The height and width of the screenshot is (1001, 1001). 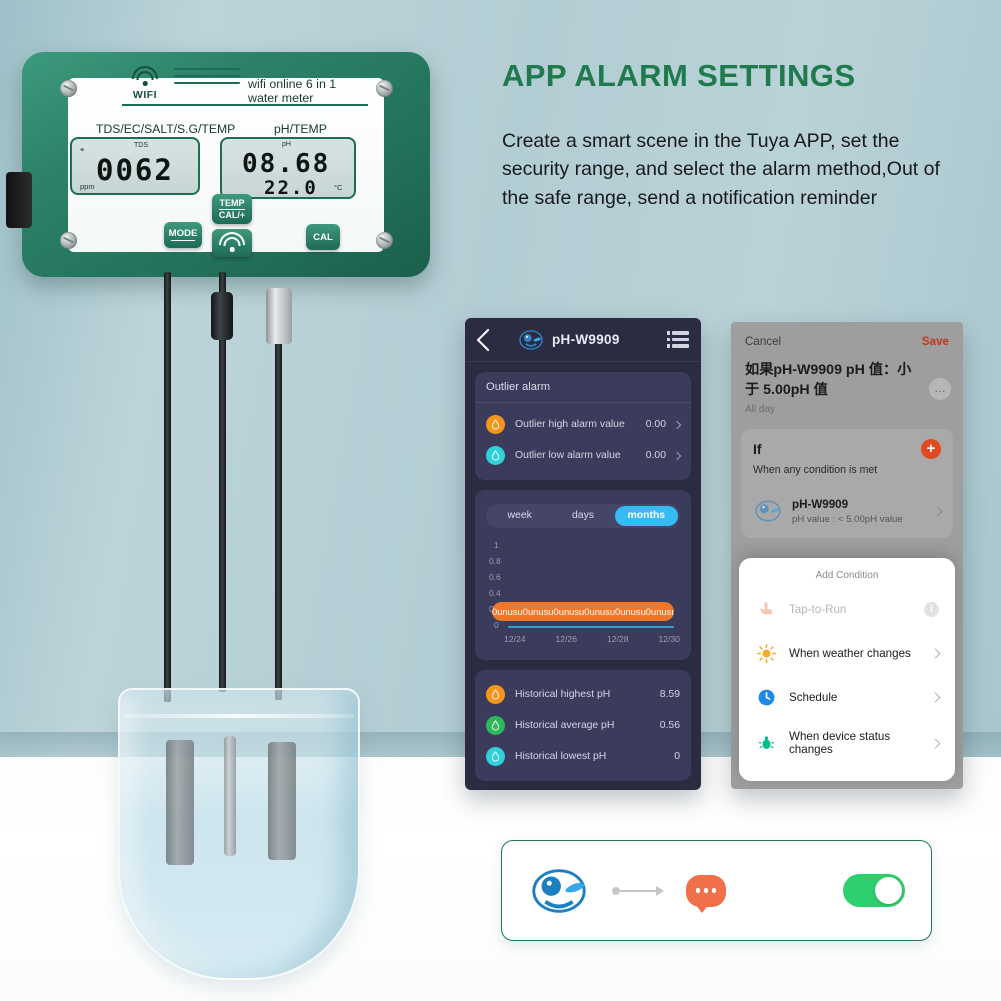 I want to click on outlier-high-row: Outlier high alarm value 0.00, so click(x=584, y=424).